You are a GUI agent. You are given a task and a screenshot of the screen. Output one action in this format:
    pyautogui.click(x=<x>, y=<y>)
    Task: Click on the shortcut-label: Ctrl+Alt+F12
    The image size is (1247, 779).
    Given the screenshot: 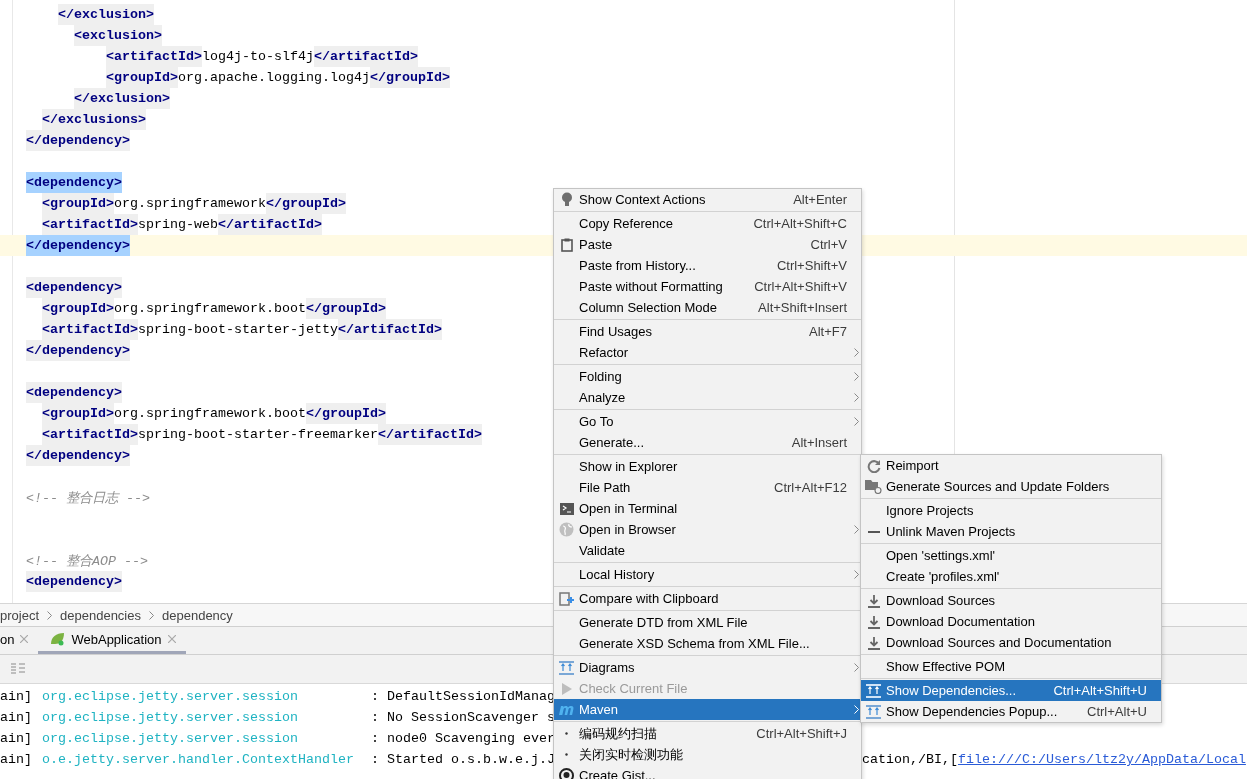 What is the action you would take?
    pyautogui.click(x=810, y=487)
    